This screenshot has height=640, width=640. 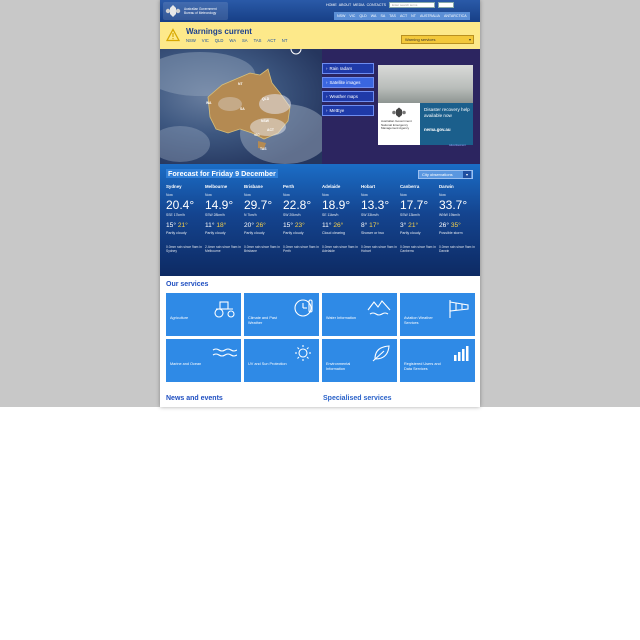 I want to click on service-aviation: Aviation Weather Services, so click(x=437, y=314).